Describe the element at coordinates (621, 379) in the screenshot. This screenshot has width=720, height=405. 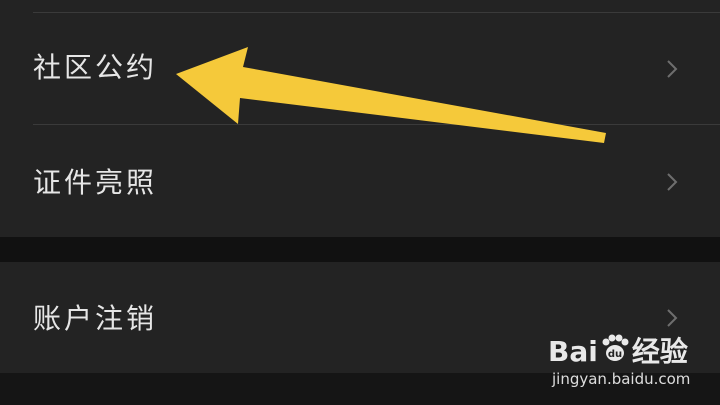
I see `watermark-url: jingyan.baidu.com` at that location.